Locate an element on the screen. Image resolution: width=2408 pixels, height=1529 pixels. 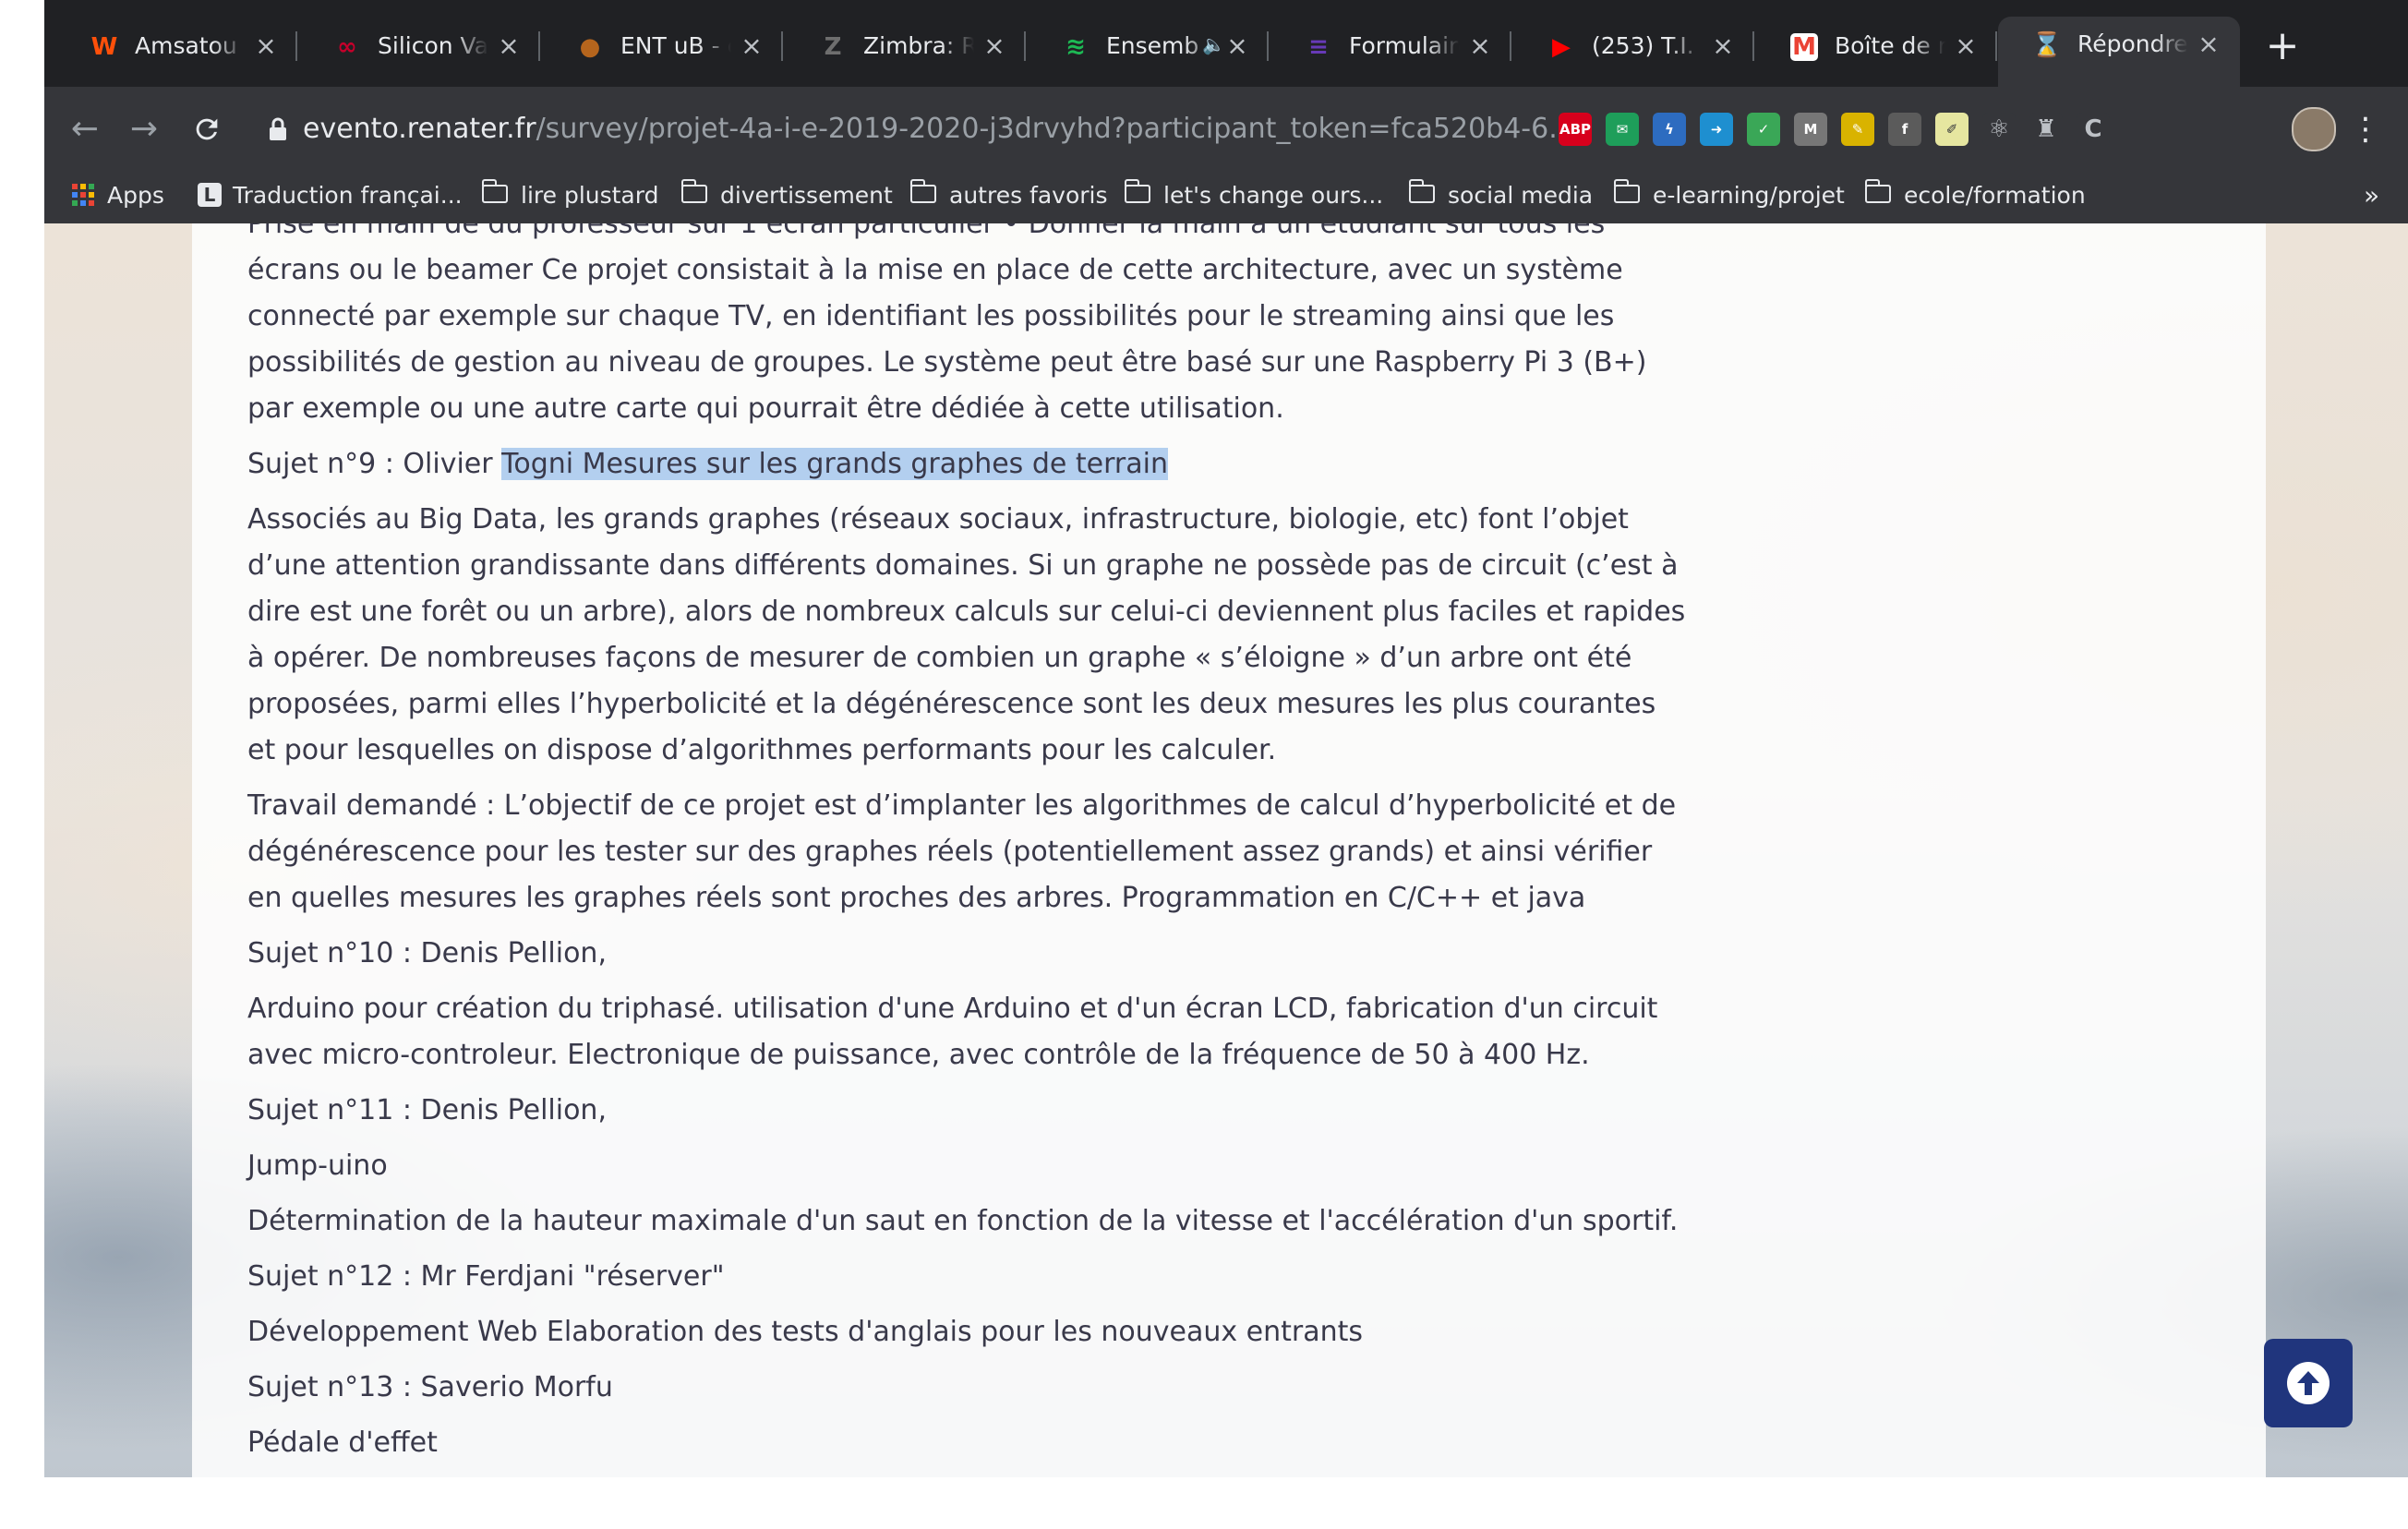
apps-grid-icon is located at coordinates (83, 195).